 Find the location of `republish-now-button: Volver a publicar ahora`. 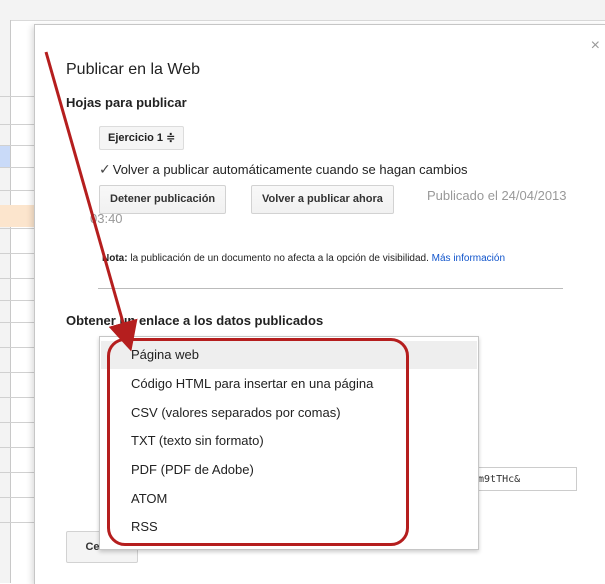

republish-now-button: Volver a publicar ahora is located at coordinates (322, 199).